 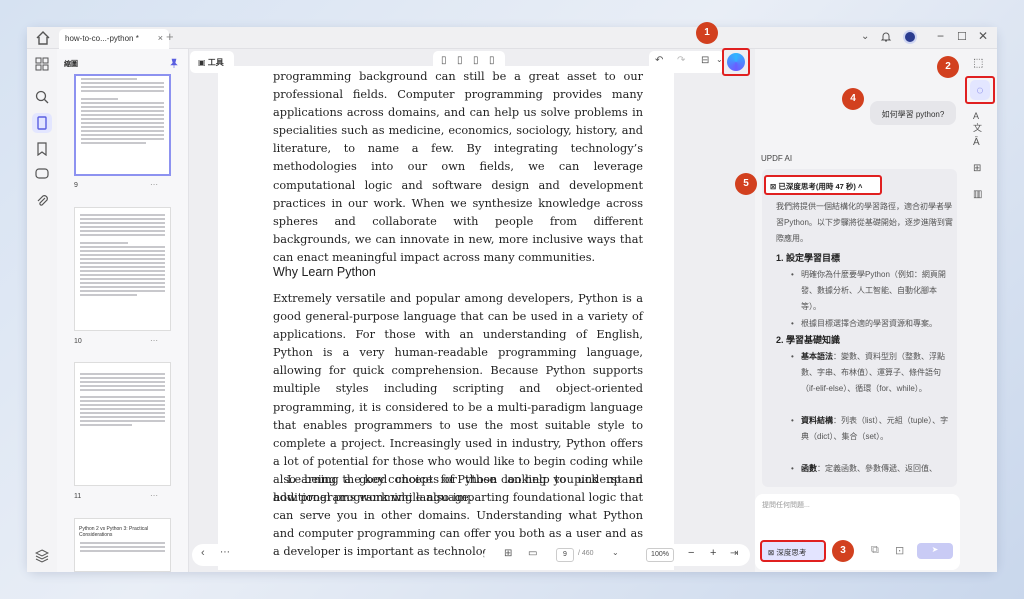 I want to click on close-icon: ✕, so click(x=983, y=36).